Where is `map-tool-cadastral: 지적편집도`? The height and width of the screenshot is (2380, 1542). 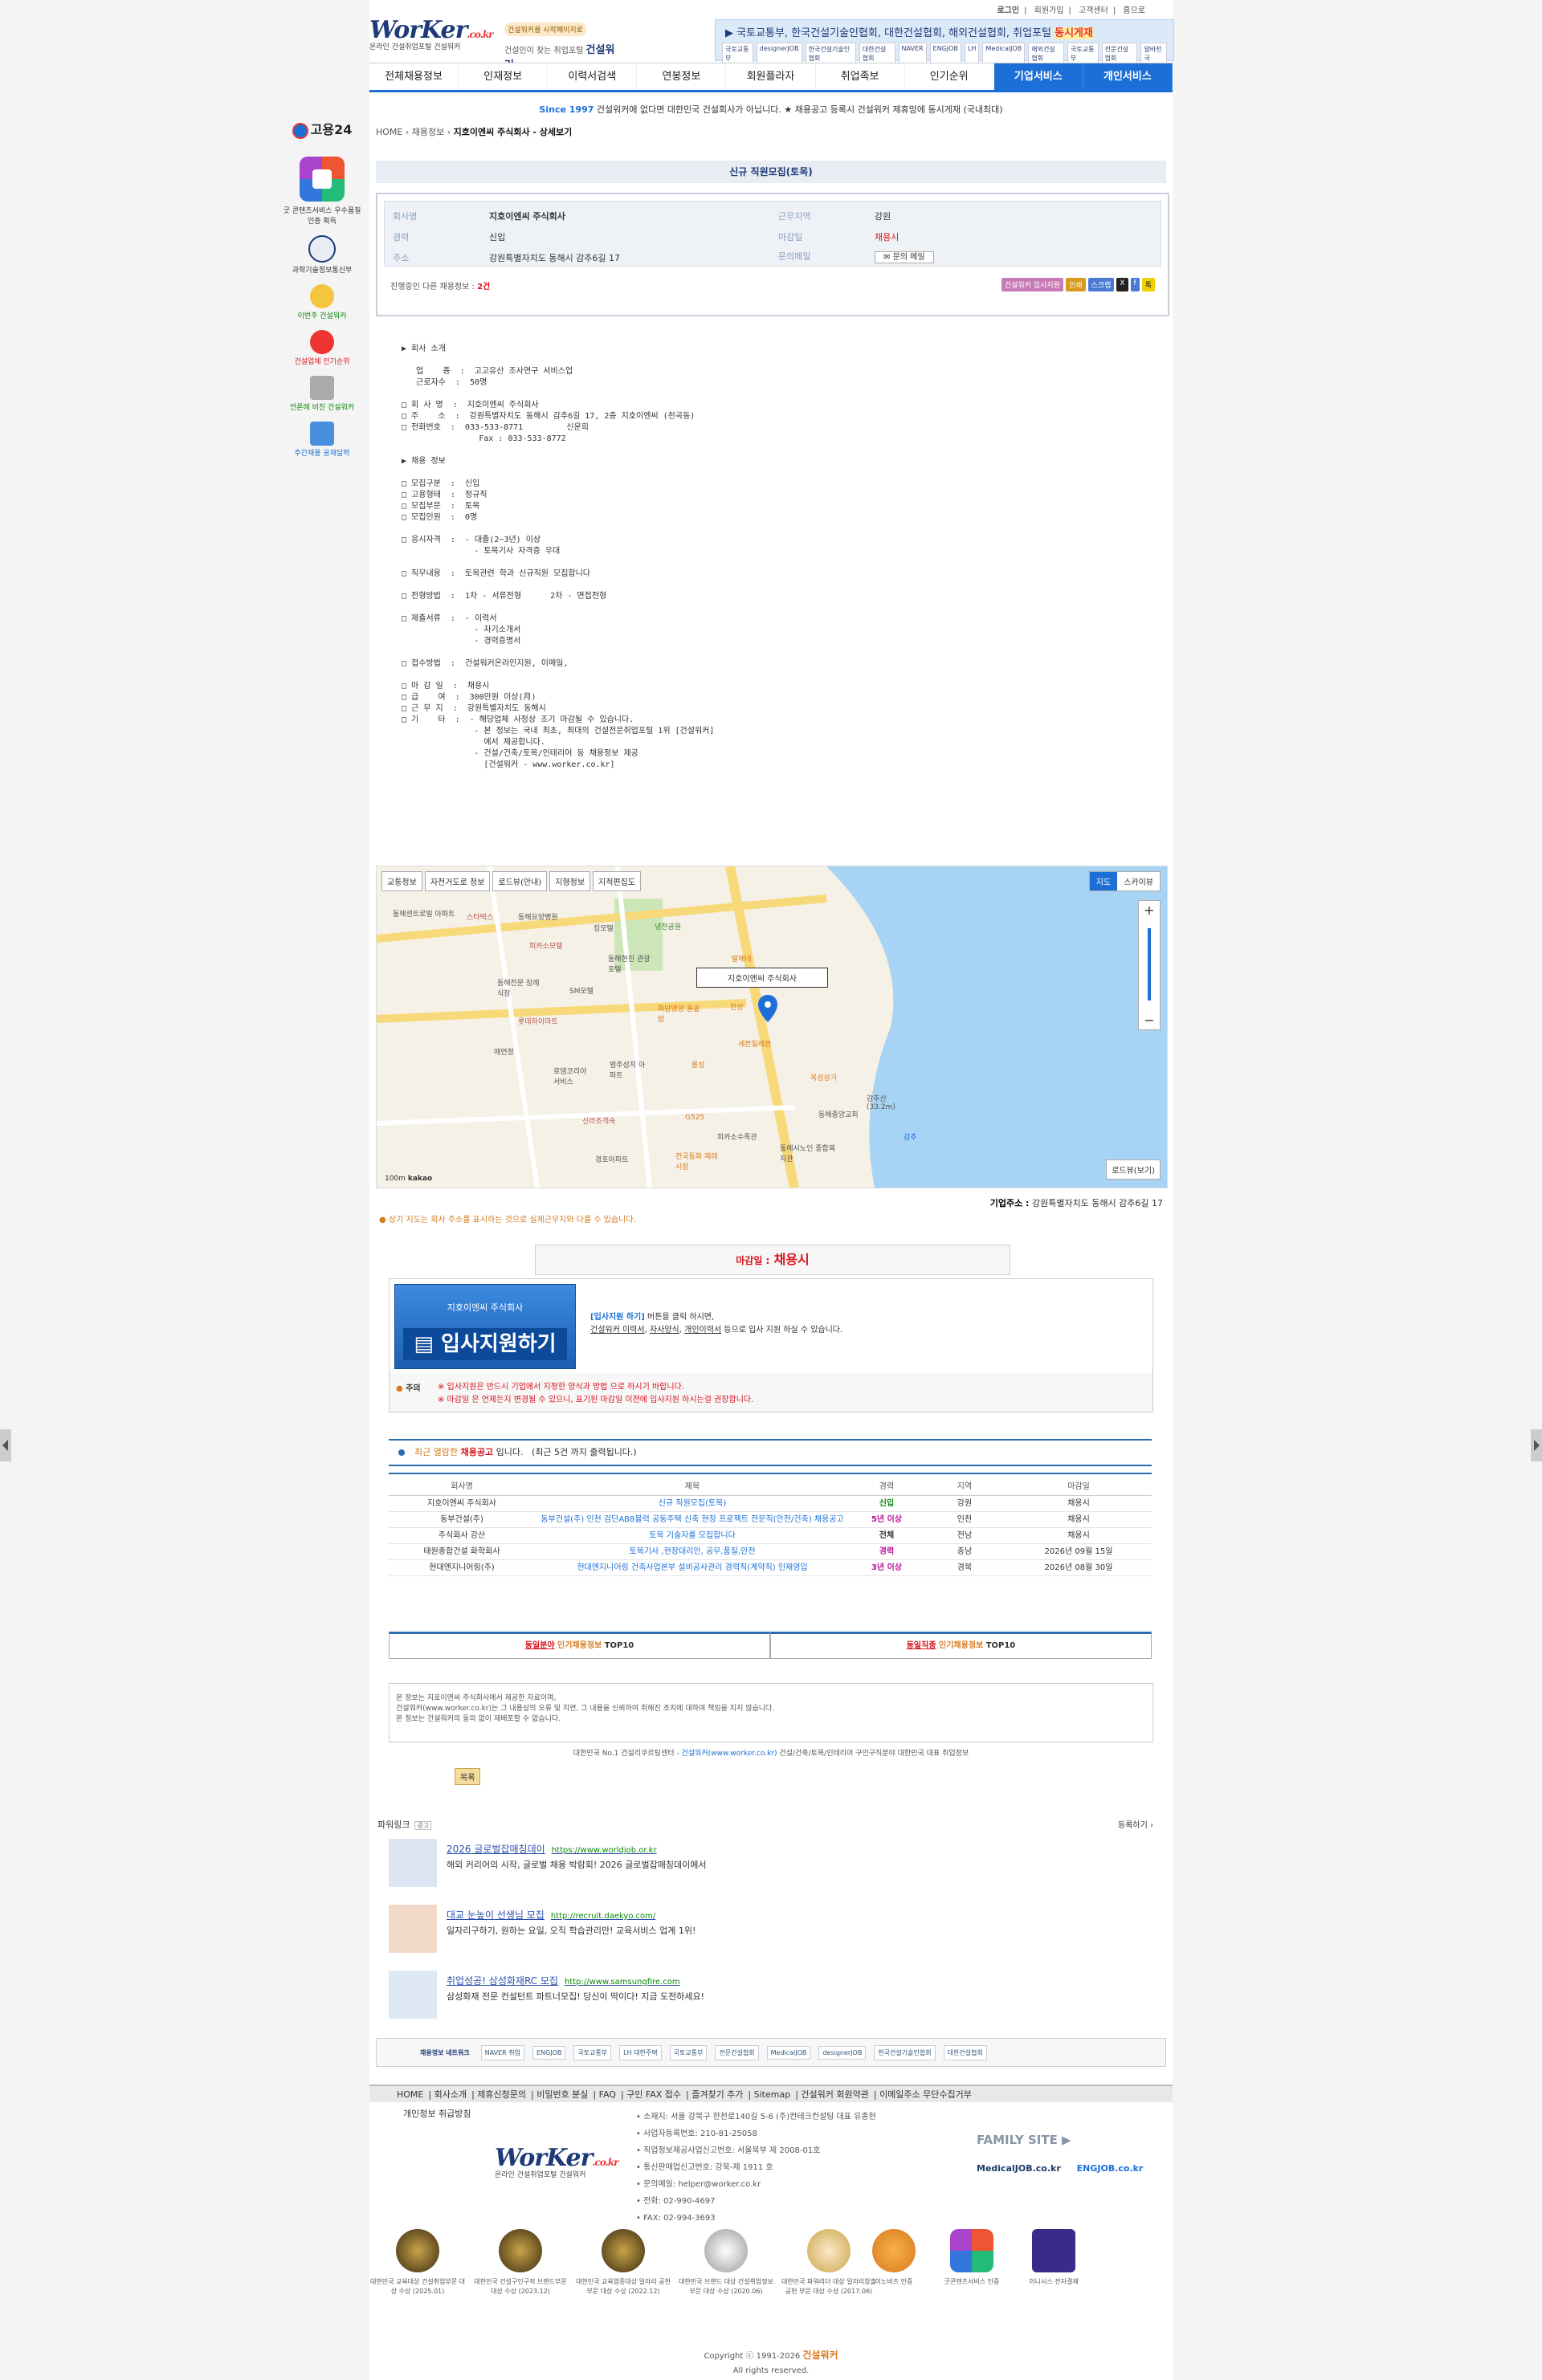
map-tool-cadastral: 지적편집도 is located at coordinates (617, 881).